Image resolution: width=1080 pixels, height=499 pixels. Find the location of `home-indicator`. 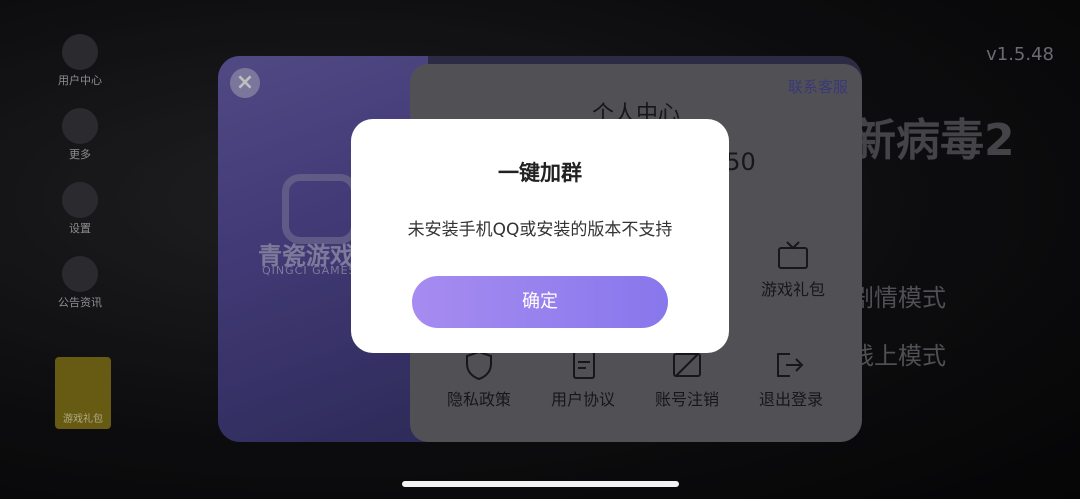

home-indicator is located at coordinates (540, 484).